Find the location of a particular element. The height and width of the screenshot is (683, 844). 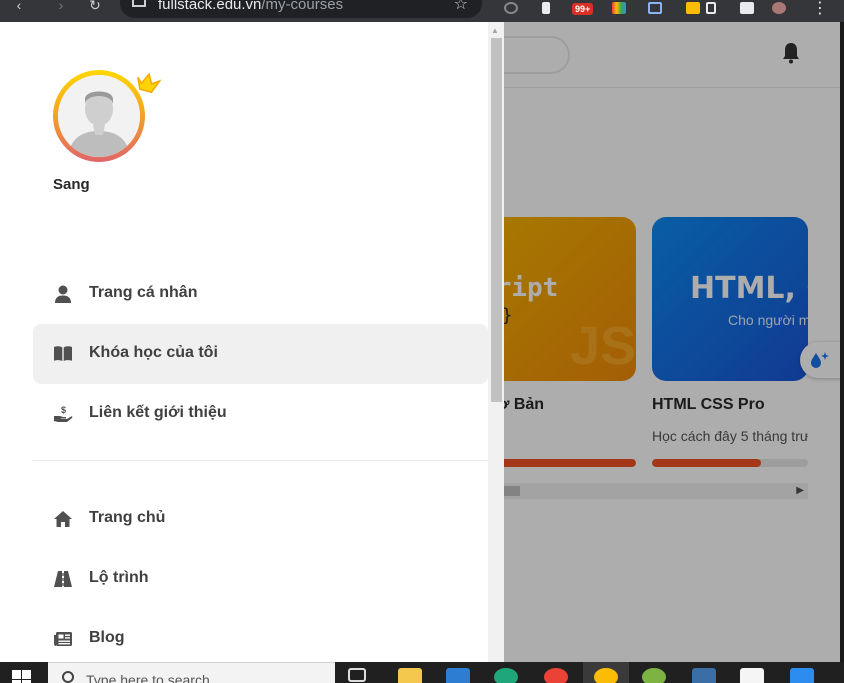

menu-item-blog: Blog is located at coordinates (260, 635).